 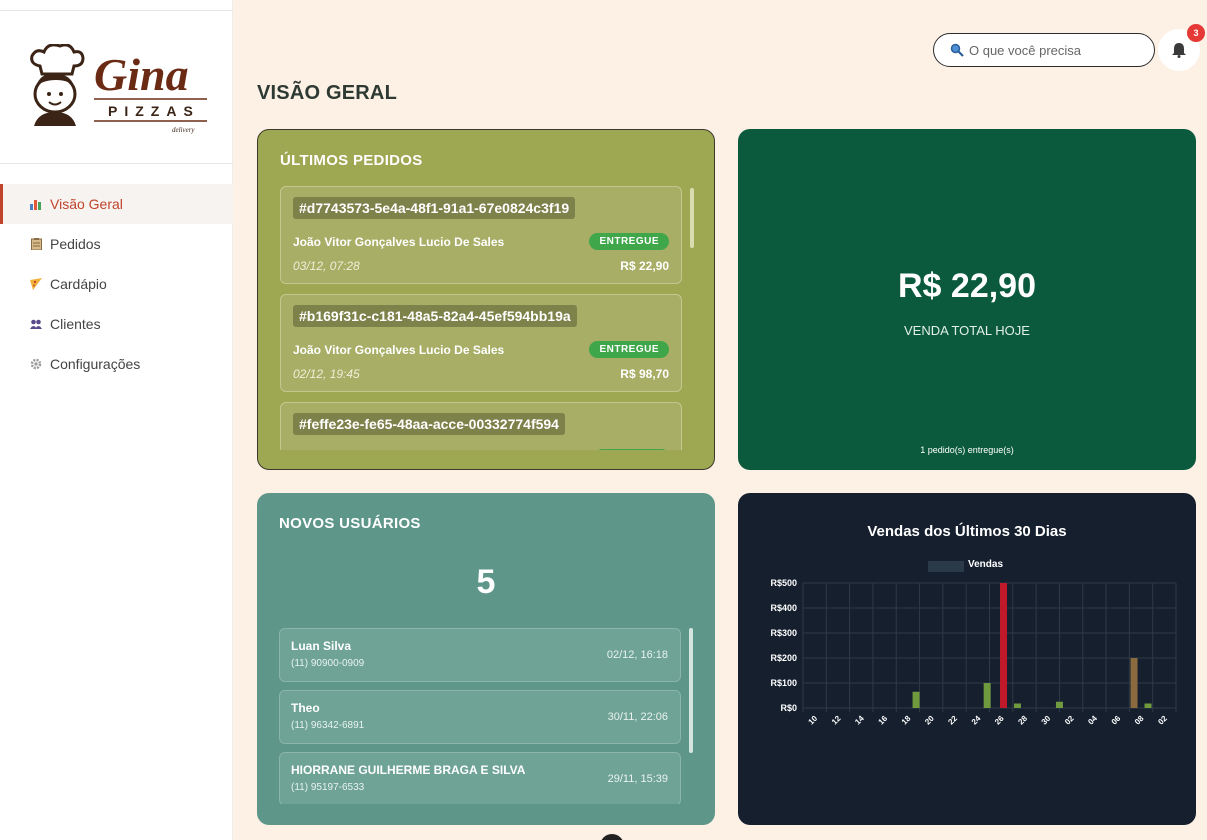 What do you see at coordinates (976, 720) in the screenshot?
I see `x-tick-label: 24` at bounding box center [976, 720].